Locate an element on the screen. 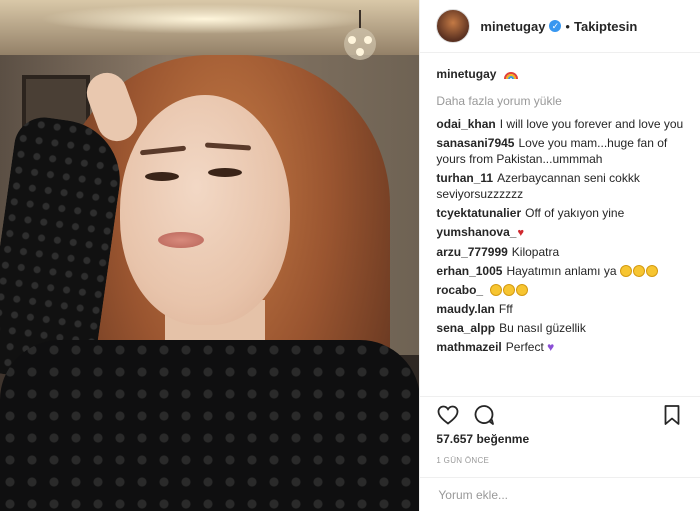 The height and width of the screenshot is (511, 700). caption-username: minetugay is located at coordinates (466, 74).